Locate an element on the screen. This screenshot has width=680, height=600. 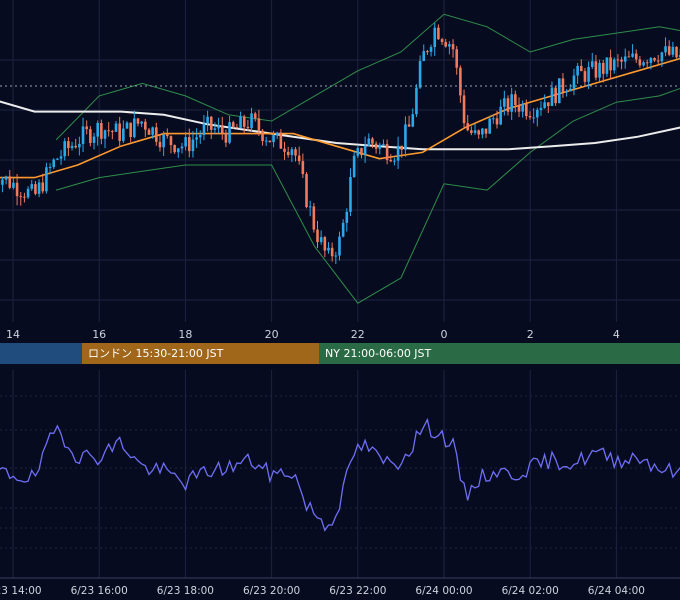
time-axis-tick-label-7: 6/24 04:00 is located at coordinates (616, 591).